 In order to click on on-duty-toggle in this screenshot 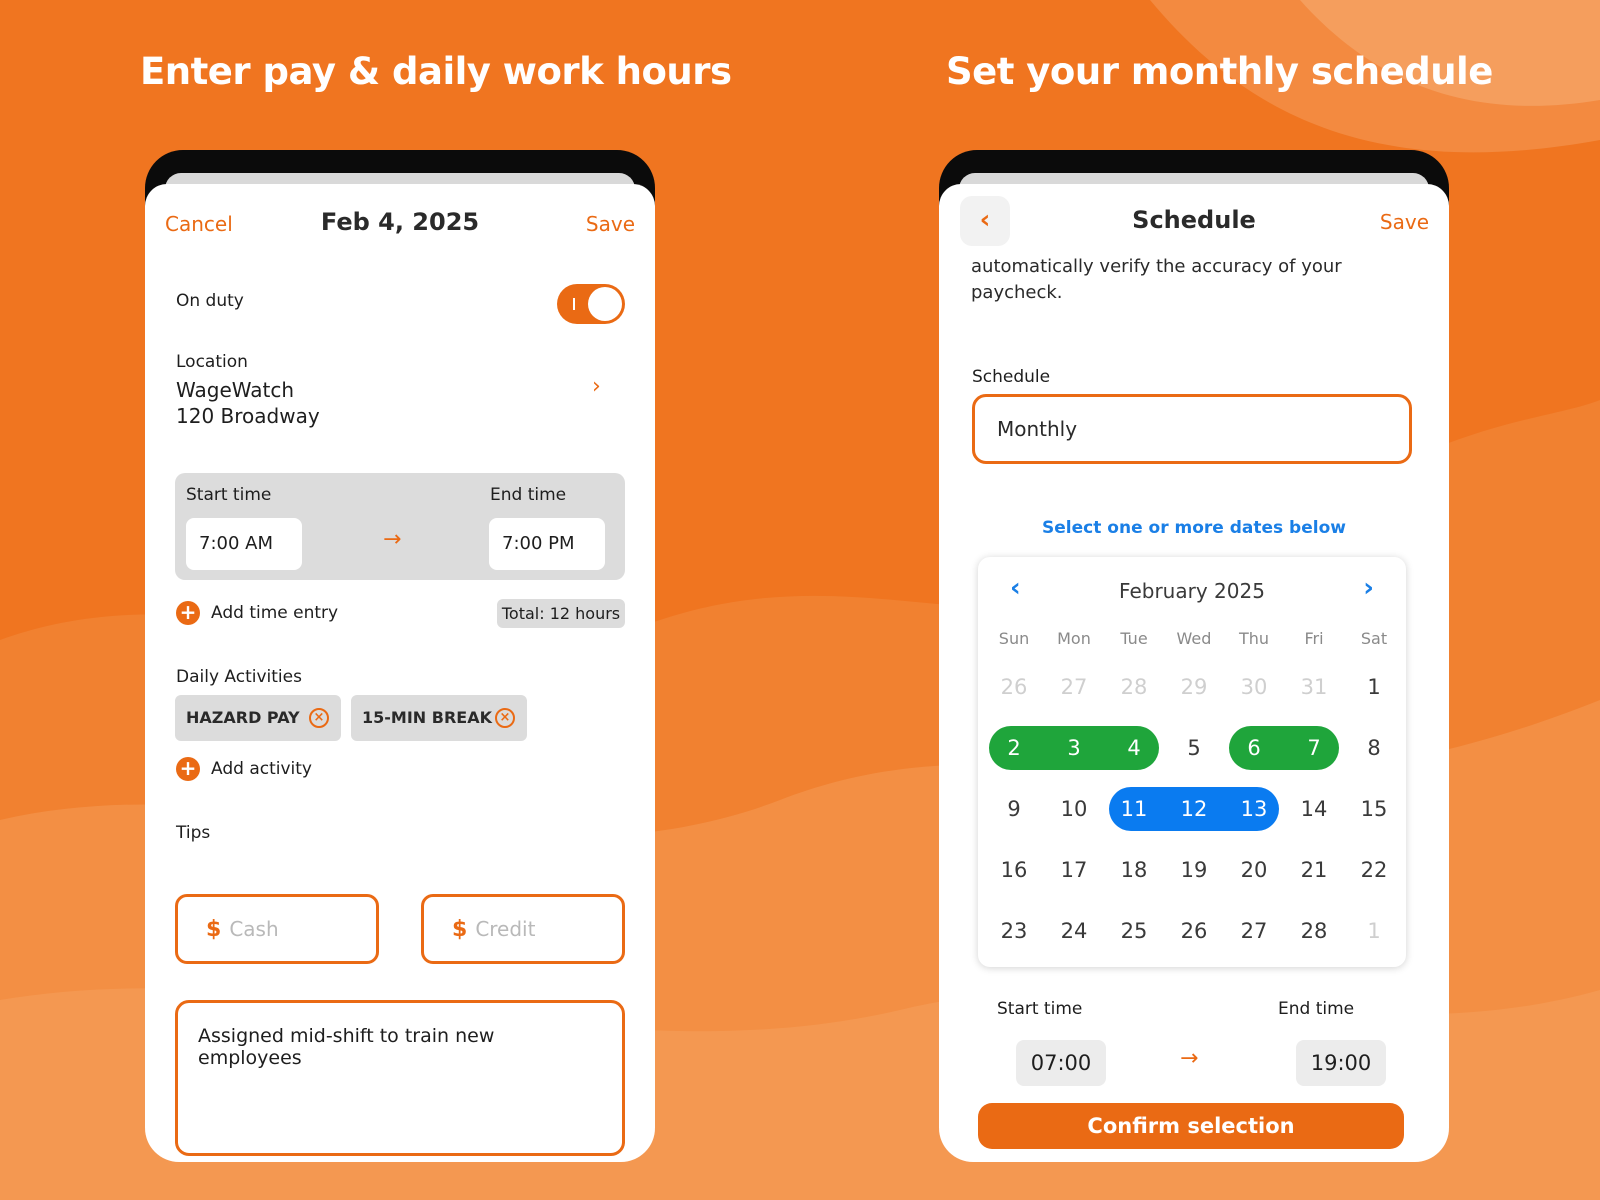, I will do `click(591, 304)`.